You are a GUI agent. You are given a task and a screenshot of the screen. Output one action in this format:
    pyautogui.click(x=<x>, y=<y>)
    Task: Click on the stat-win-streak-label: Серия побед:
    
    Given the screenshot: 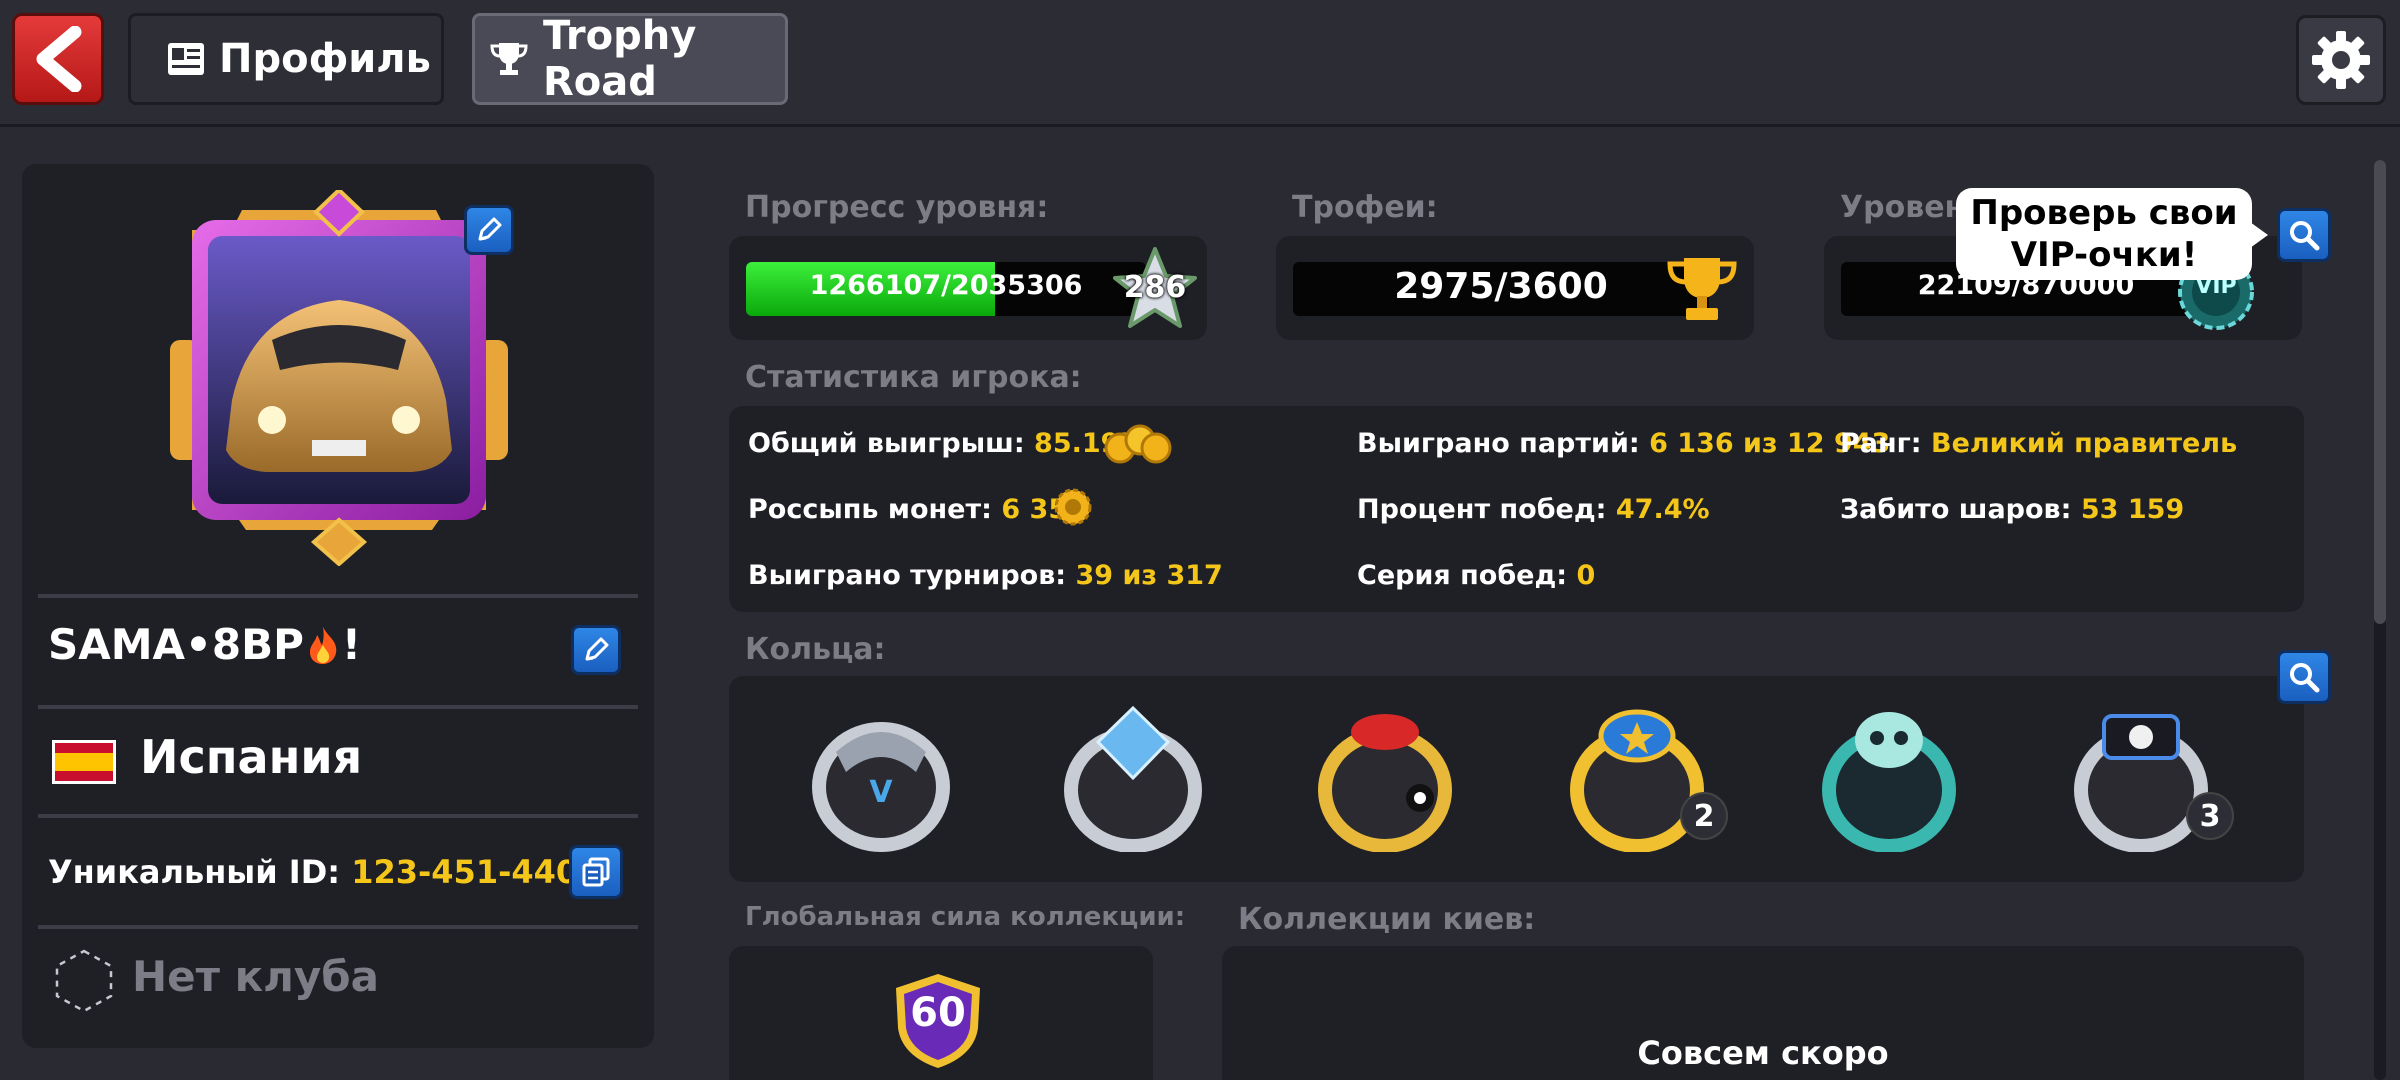 What is the action you would take?
    pyautogui.click(x=1462, y=575)
    